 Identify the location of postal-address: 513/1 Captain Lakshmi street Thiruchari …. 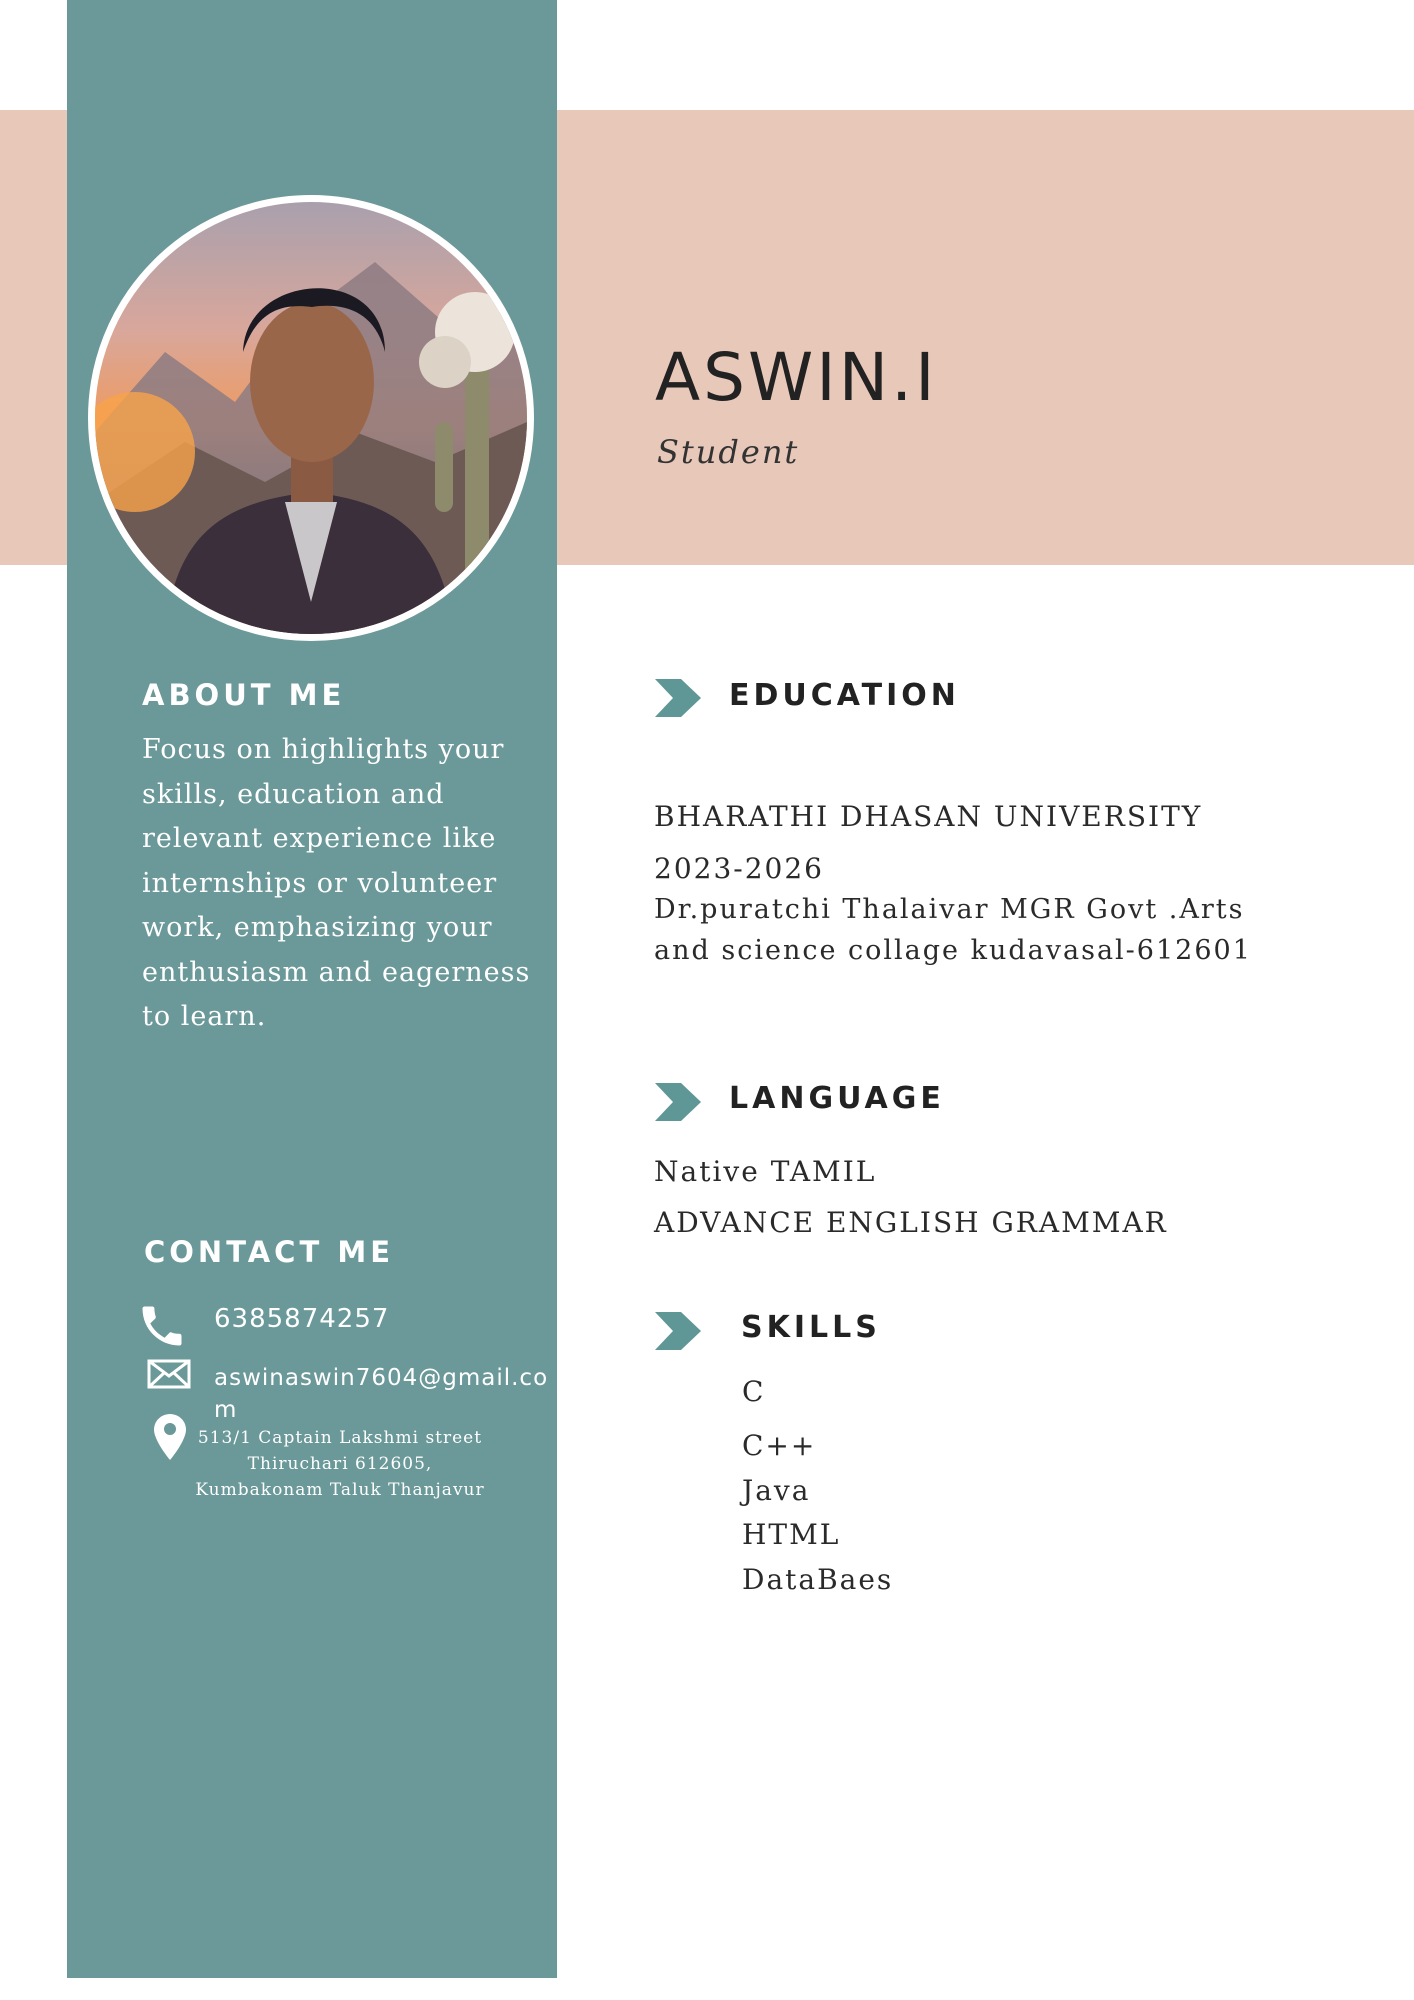
(340, 1464).